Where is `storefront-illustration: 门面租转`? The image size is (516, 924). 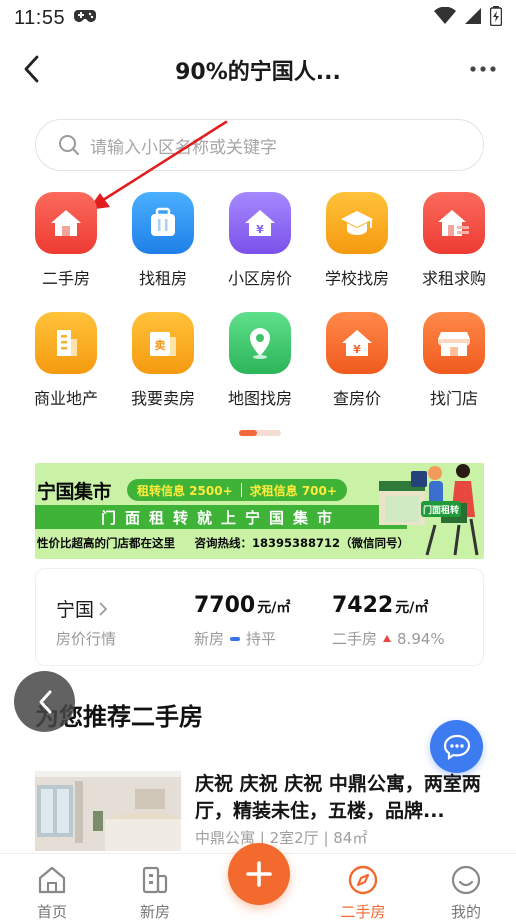 storefront-illustration: 门面租转 is located at coordinates (429, 510).